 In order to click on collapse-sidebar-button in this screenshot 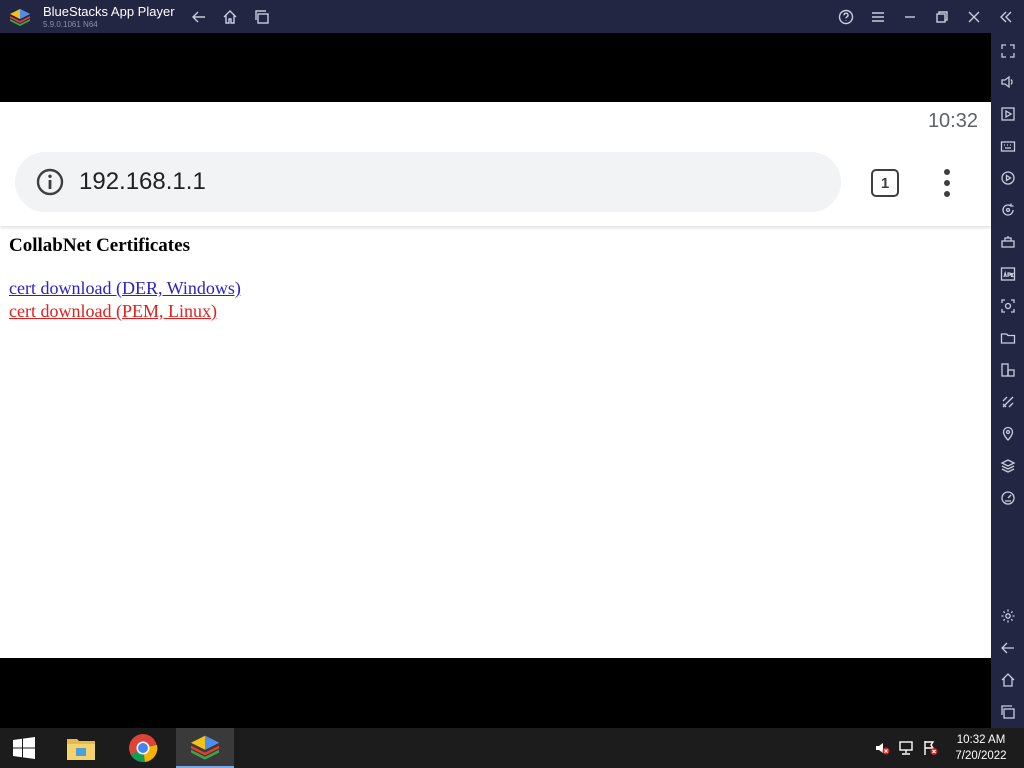, I will do `click(1006, 17)`.